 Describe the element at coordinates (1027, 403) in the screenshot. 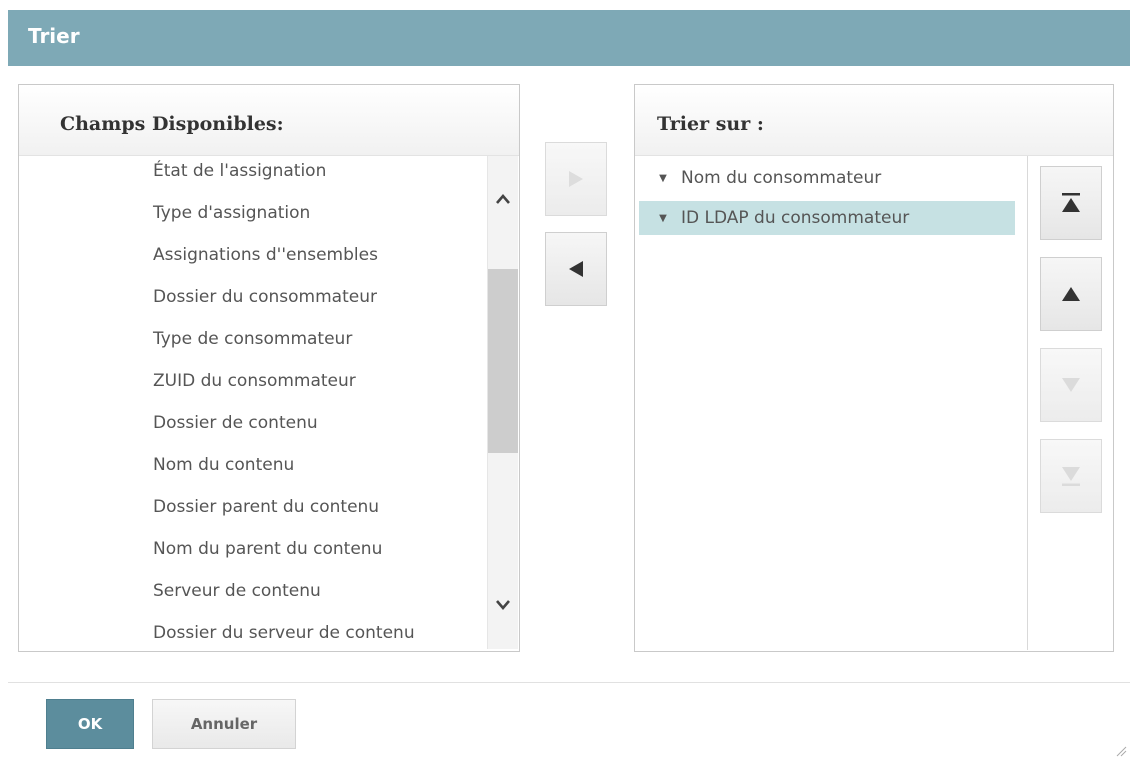

I see `divider` at that location.